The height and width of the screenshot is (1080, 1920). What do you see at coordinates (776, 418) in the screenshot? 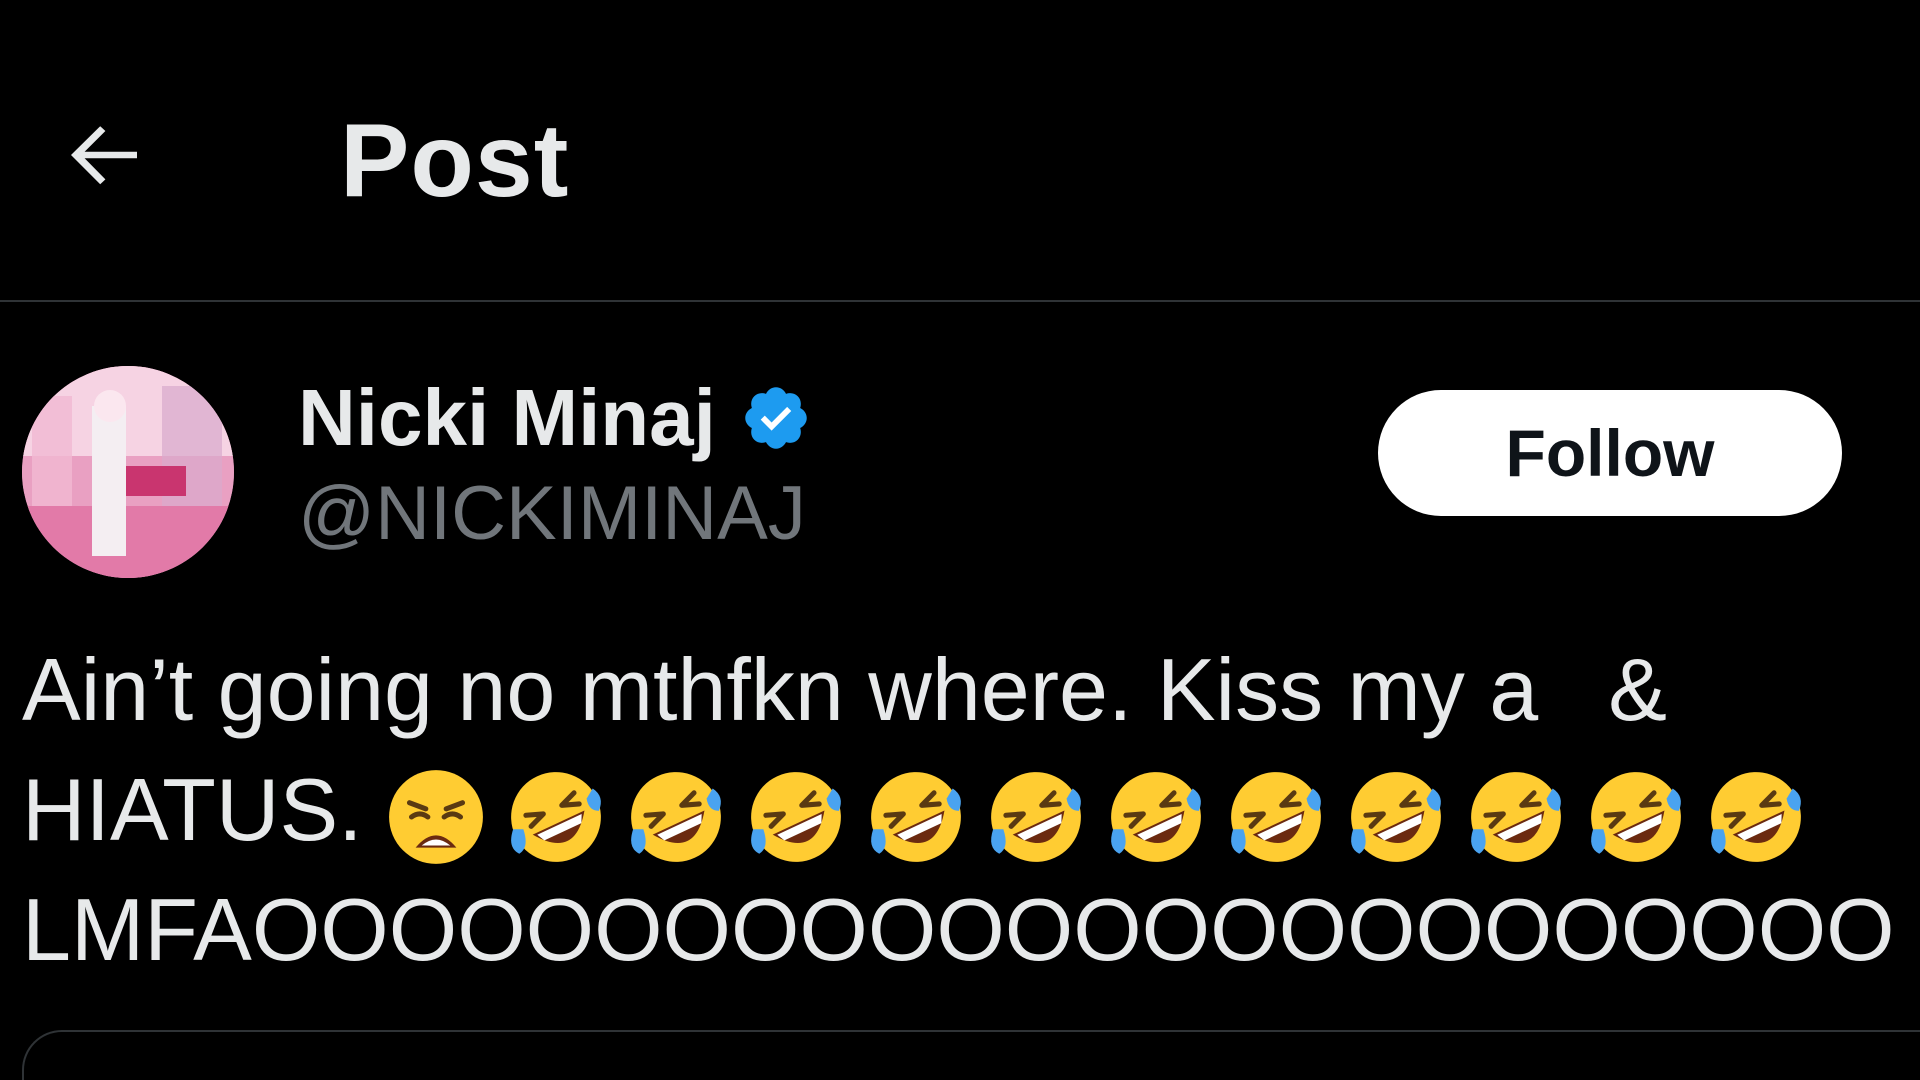
I see `verified-badge-icon` at bounding box center [776, 418].